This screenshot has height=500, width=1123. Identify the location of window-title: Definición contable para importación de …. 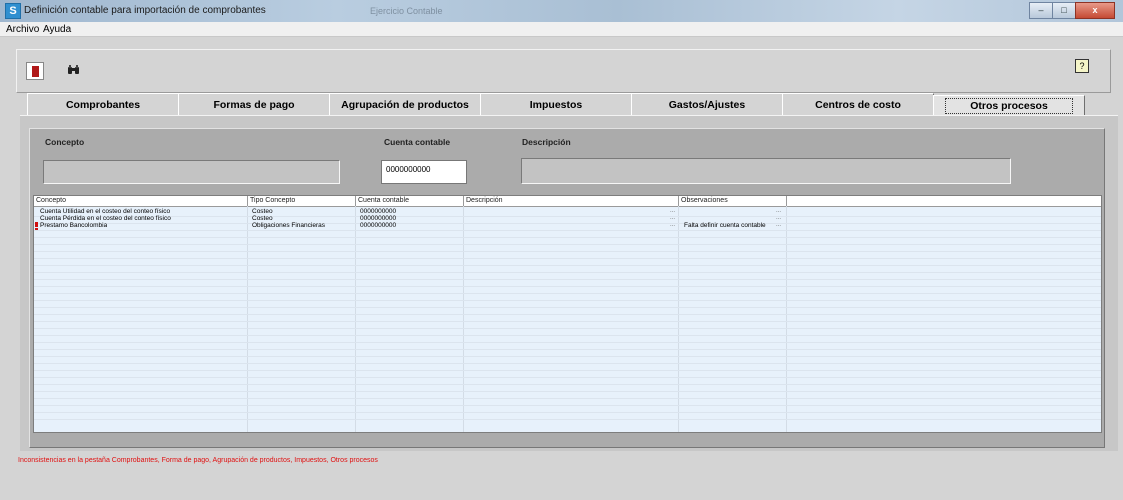
(145, 10).